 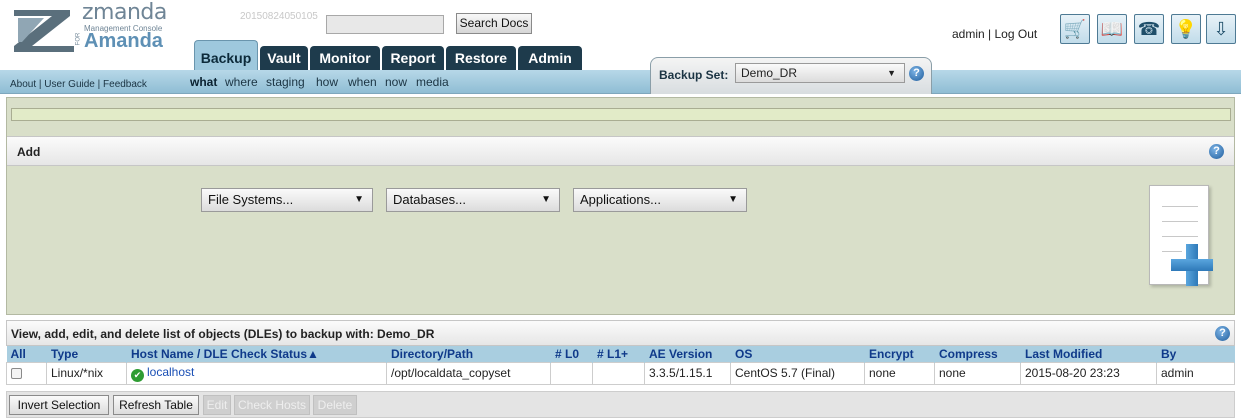 What do you see at coordinates (977, 373) in the screenshot?
I see `cell-compress: none` at bounding box center [977, 373].